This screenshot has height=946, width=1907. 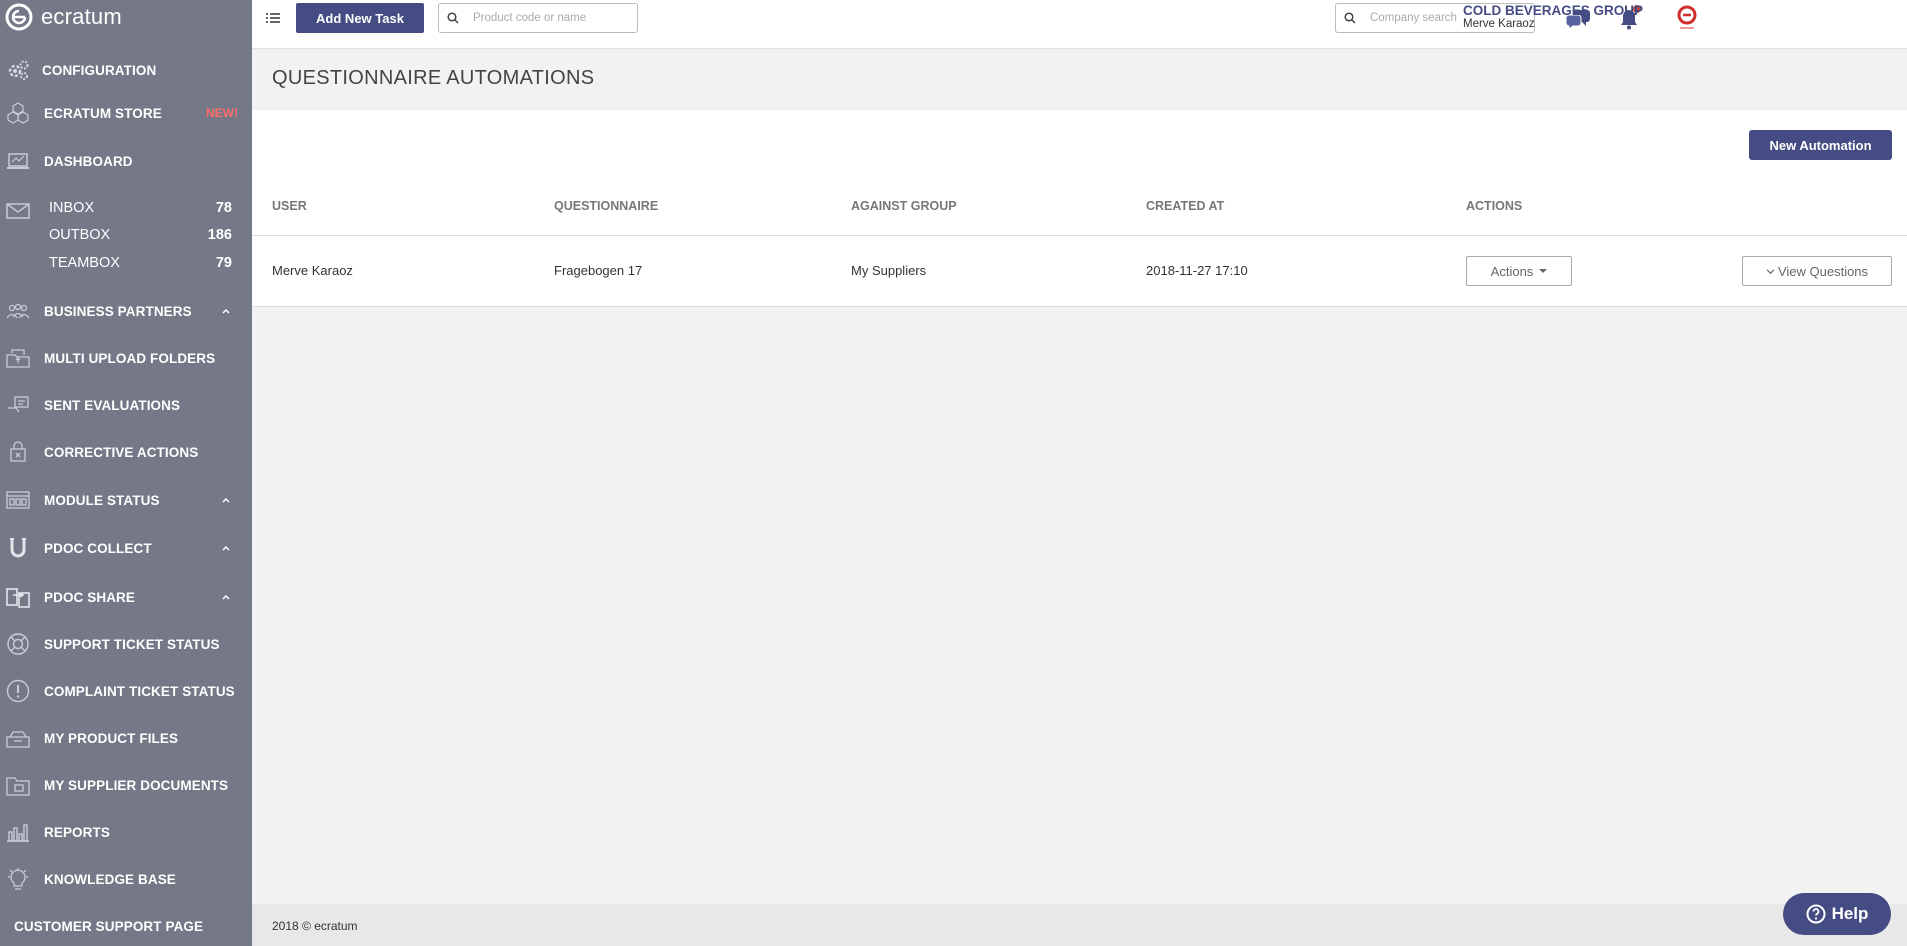 I want to click on lock-box-icon, so click(x=18, y=452).